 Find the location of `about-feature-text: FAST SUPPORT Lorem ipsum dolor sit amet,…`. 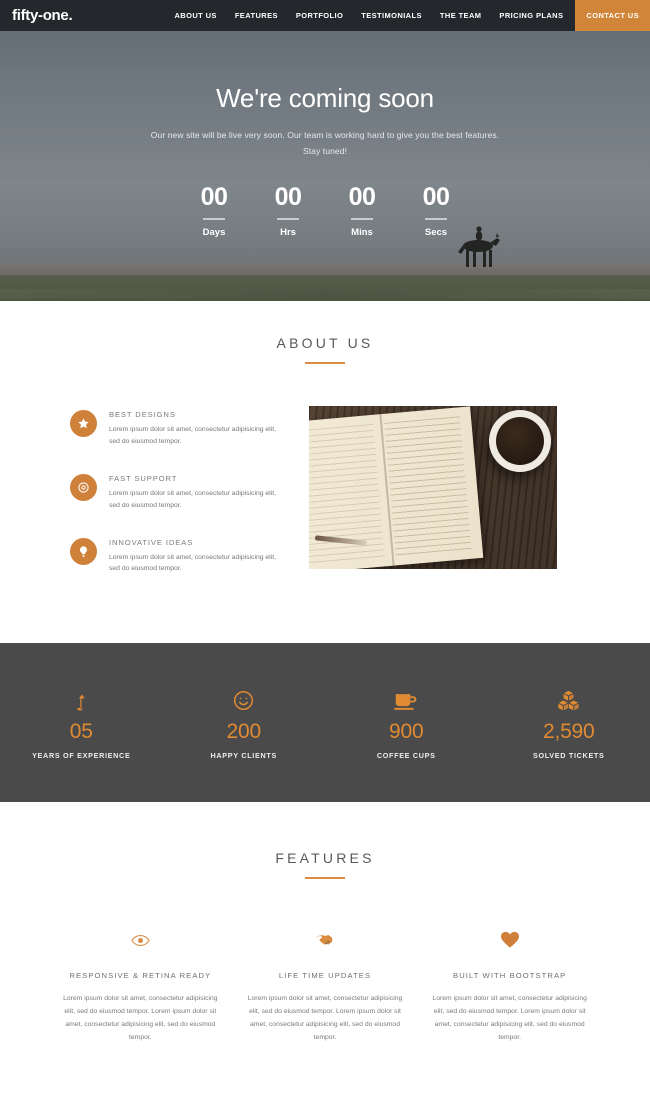

about-feature-text: FAST SUPPORT Lorem ipsum dolor sit amet,… is located at coordinates (197, 493).